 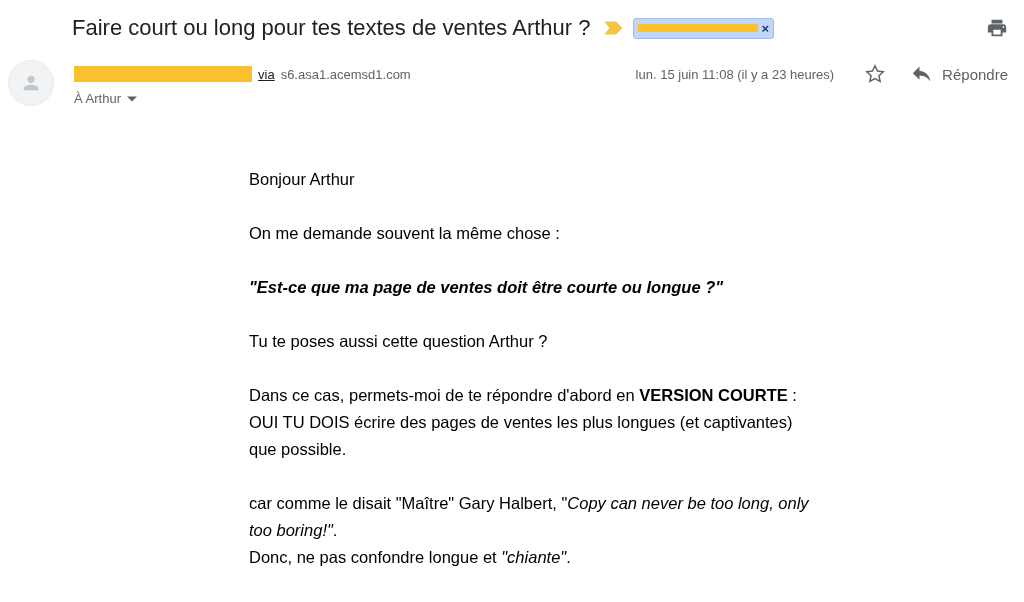 What do you see at coordinates (131, 98) in the screenshot?
I see `caret-icon` at bounding box center [131, 98].